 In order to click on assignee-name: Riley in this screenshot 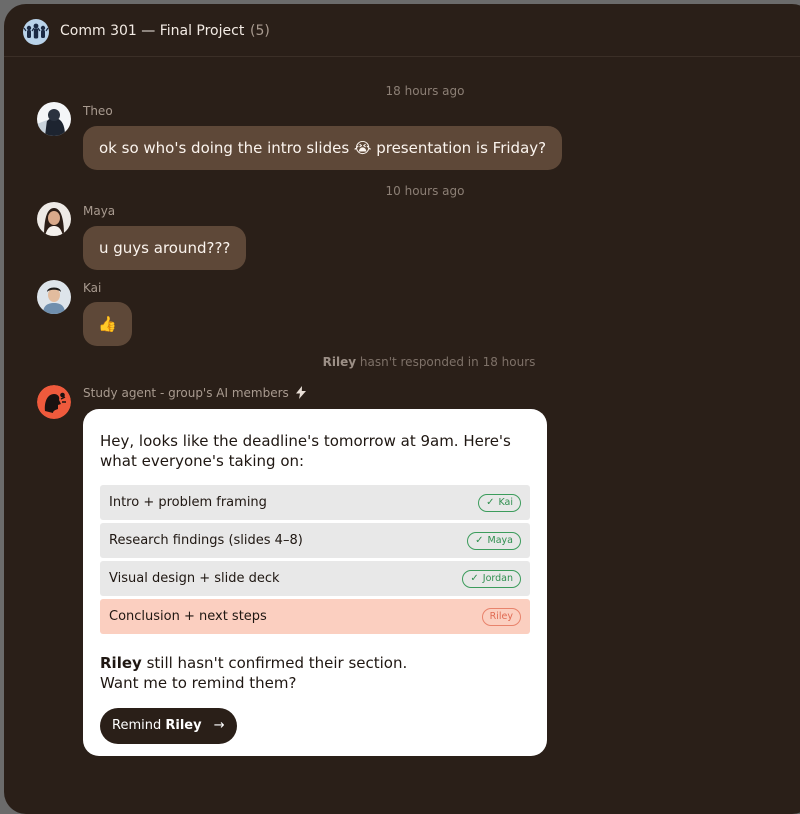, I will do `click(501, 616)`.